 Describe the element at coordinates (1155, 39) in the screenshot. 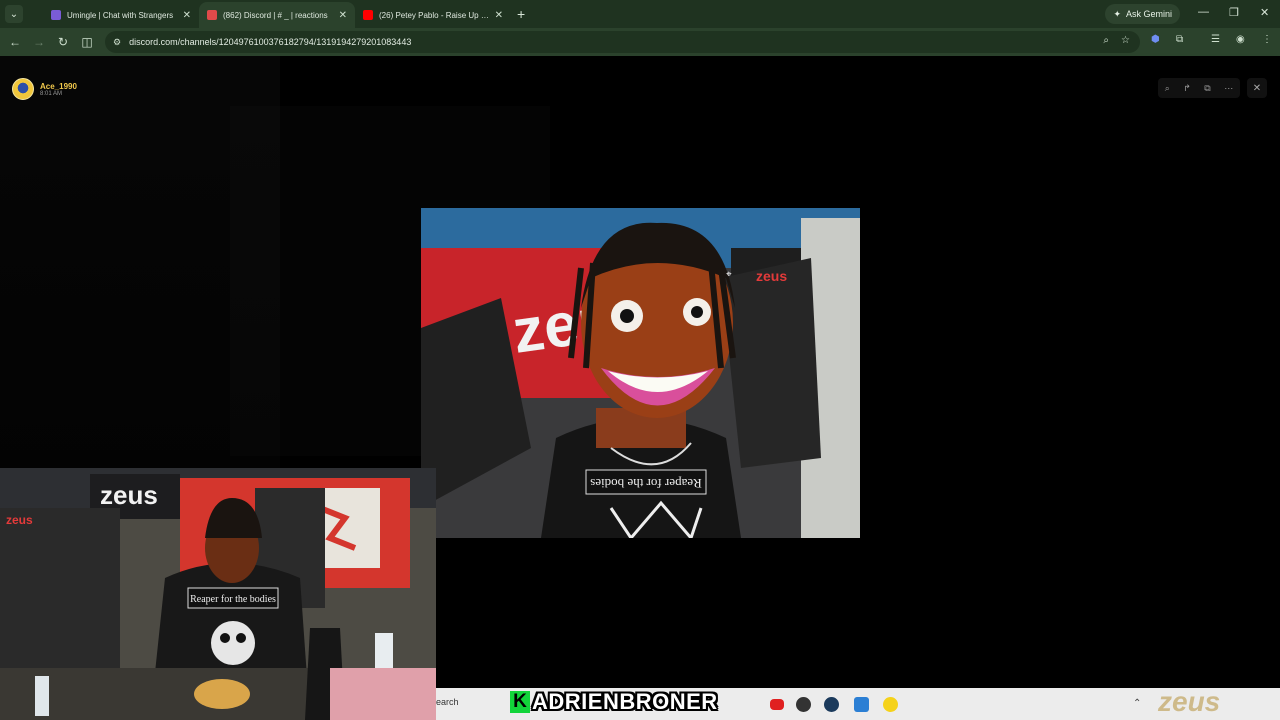

I see `extension-shield-icon: ⬢` at that location.